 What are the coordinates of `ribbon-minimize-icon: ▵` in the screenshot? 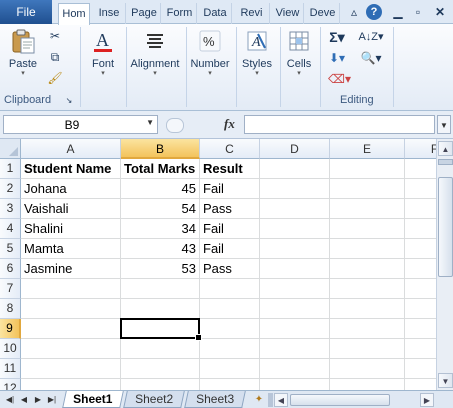 It's located at (354, 12).